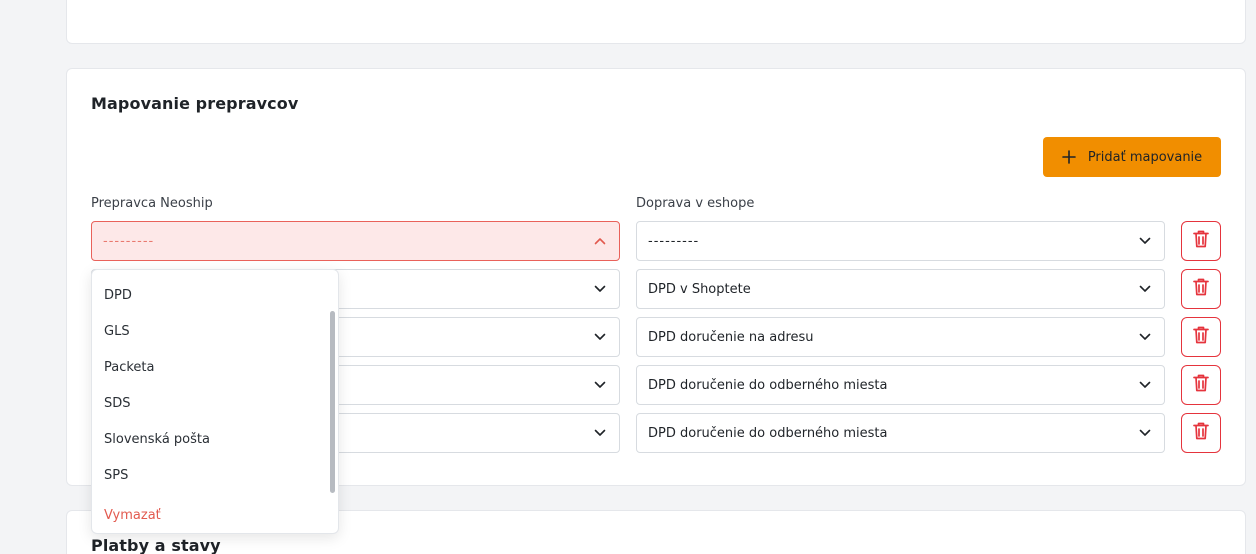  What do you see at coordinates (674, 241) in the screenshot?
I see `shipping-select-value: ---------` at bounding box center [674, 241].